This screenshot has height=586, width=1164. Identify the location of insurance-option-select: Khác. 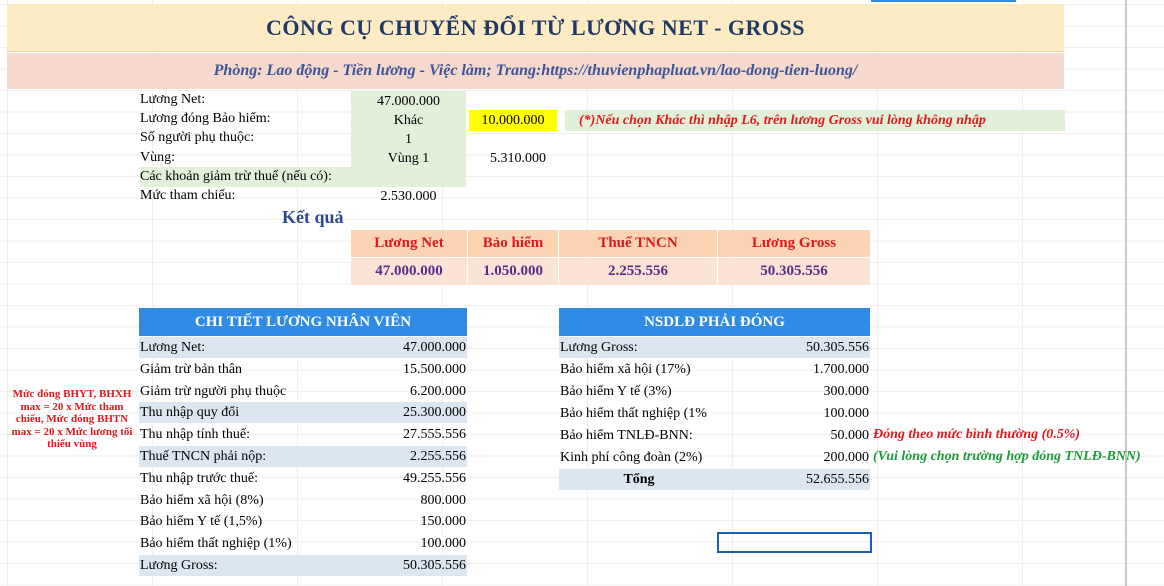
(408, 120).